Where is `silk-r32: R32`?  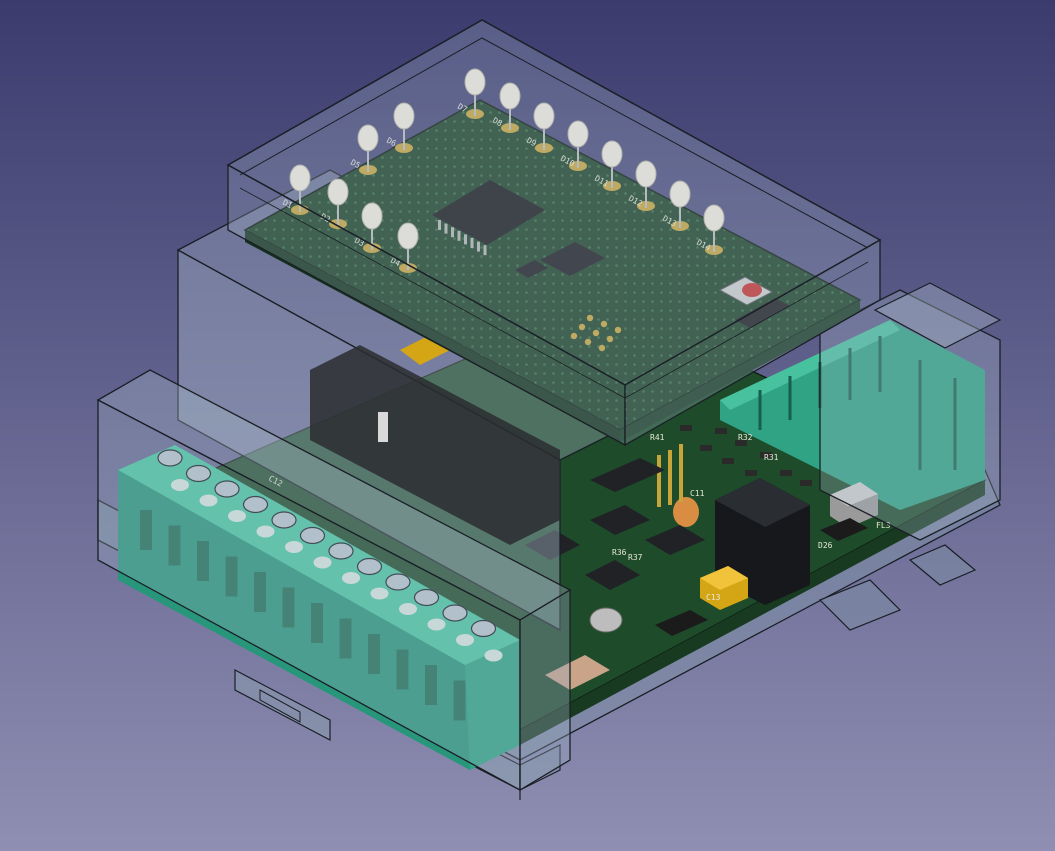
silk-r32: R32 is located at coordinates (745, 437).